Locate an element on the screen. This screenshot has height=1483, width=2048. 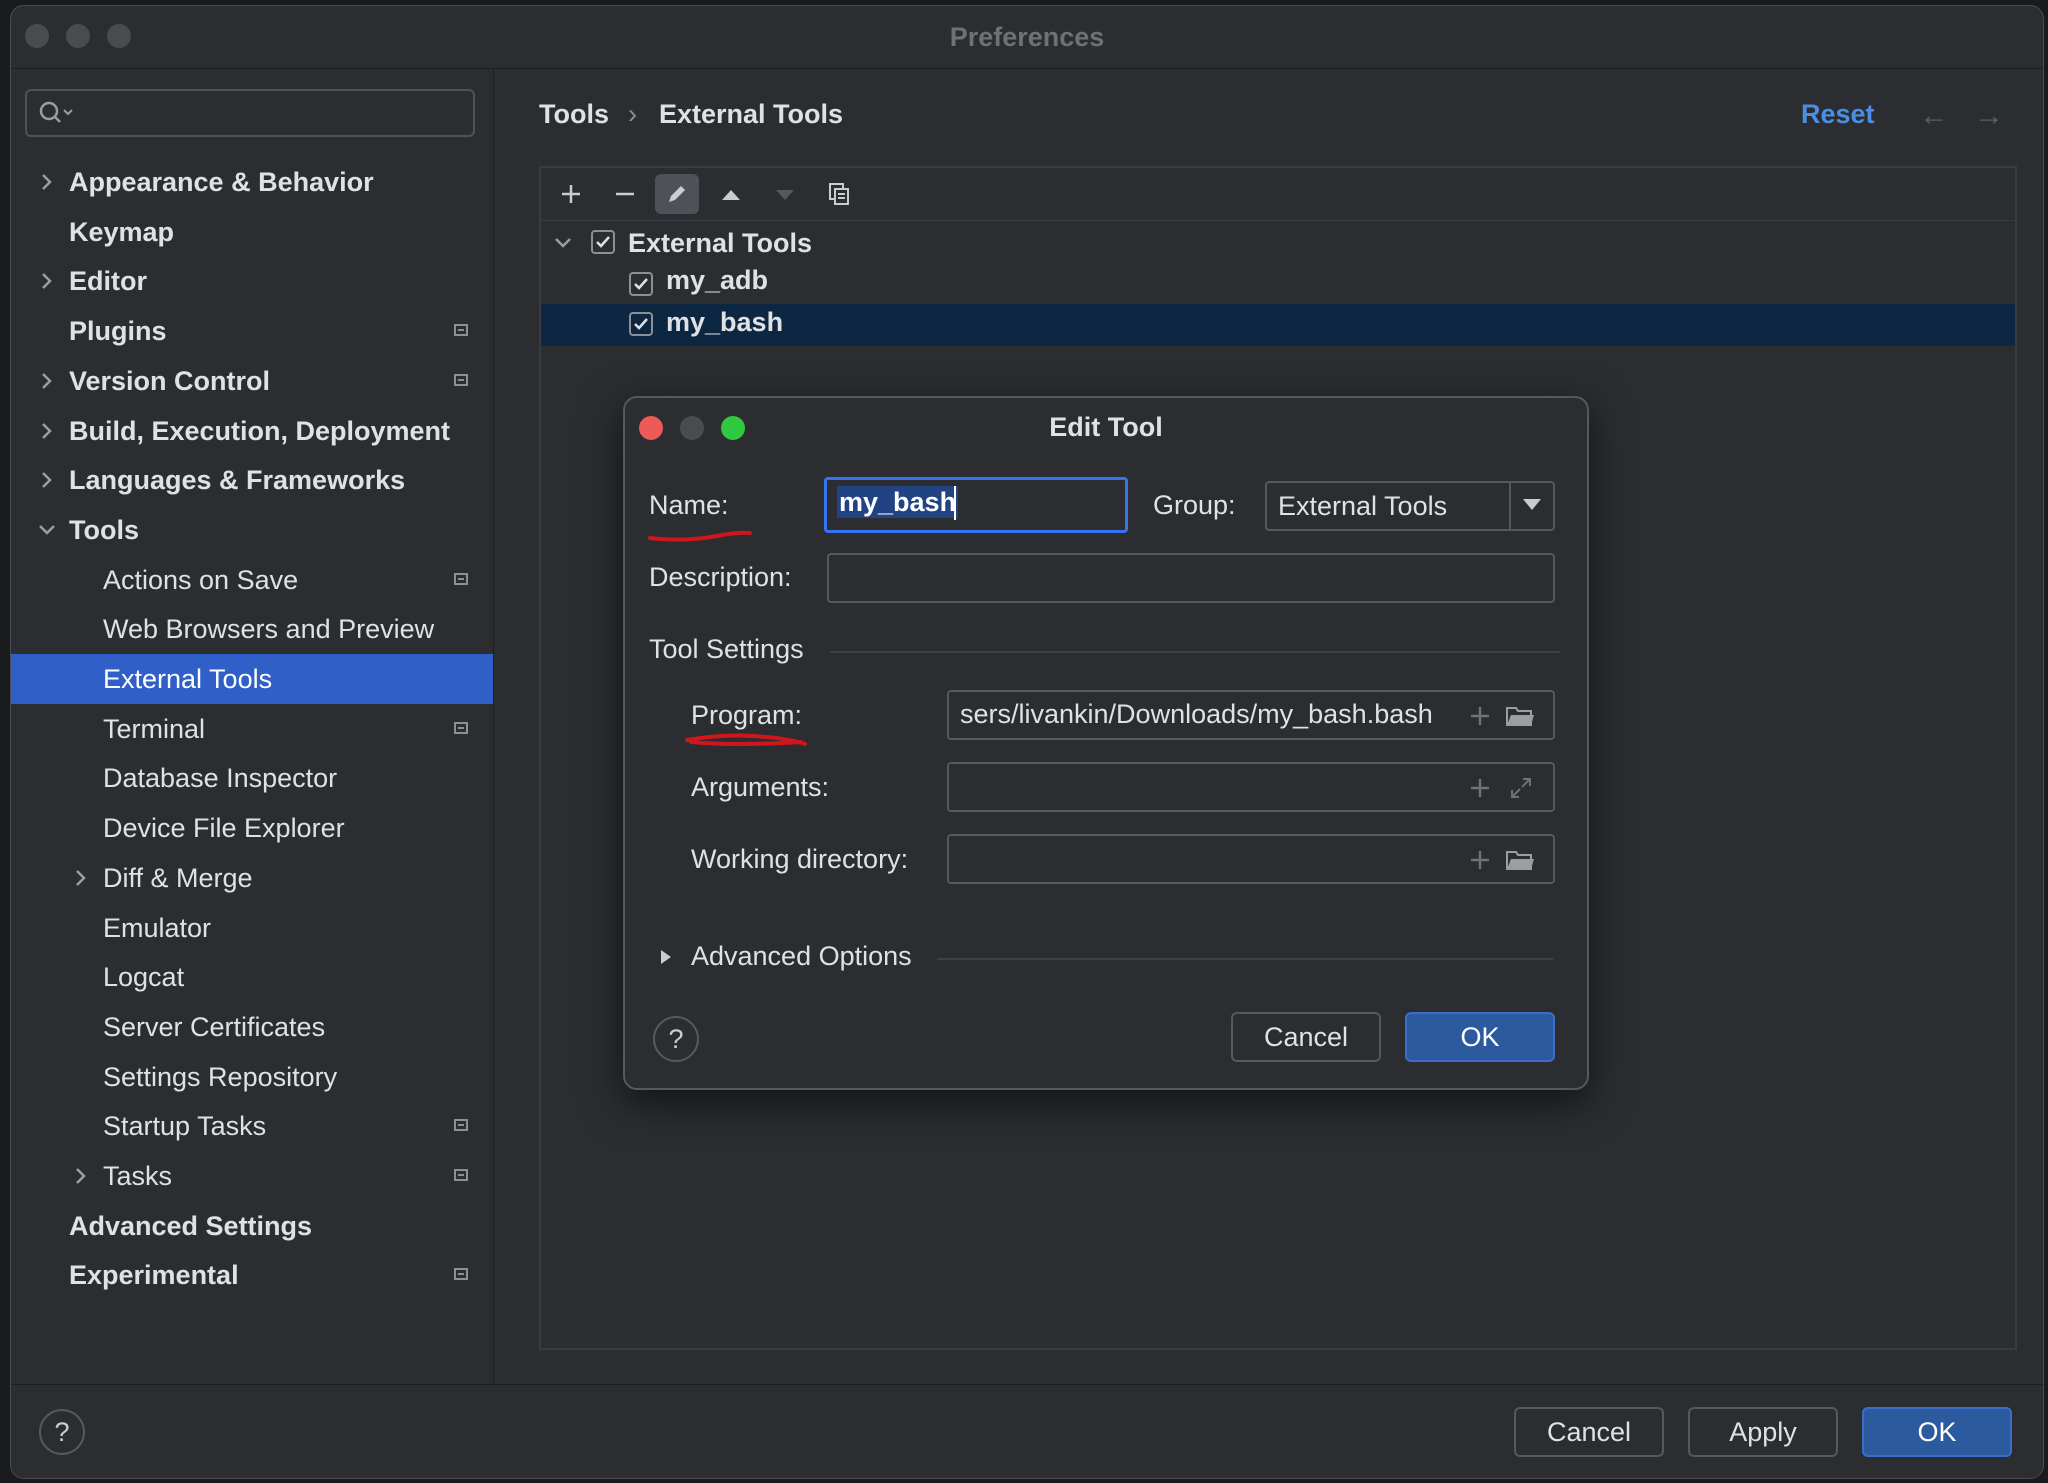
sidebar-item-device-file-explorer: Device File Explorer is located at coordinates (252, 828).